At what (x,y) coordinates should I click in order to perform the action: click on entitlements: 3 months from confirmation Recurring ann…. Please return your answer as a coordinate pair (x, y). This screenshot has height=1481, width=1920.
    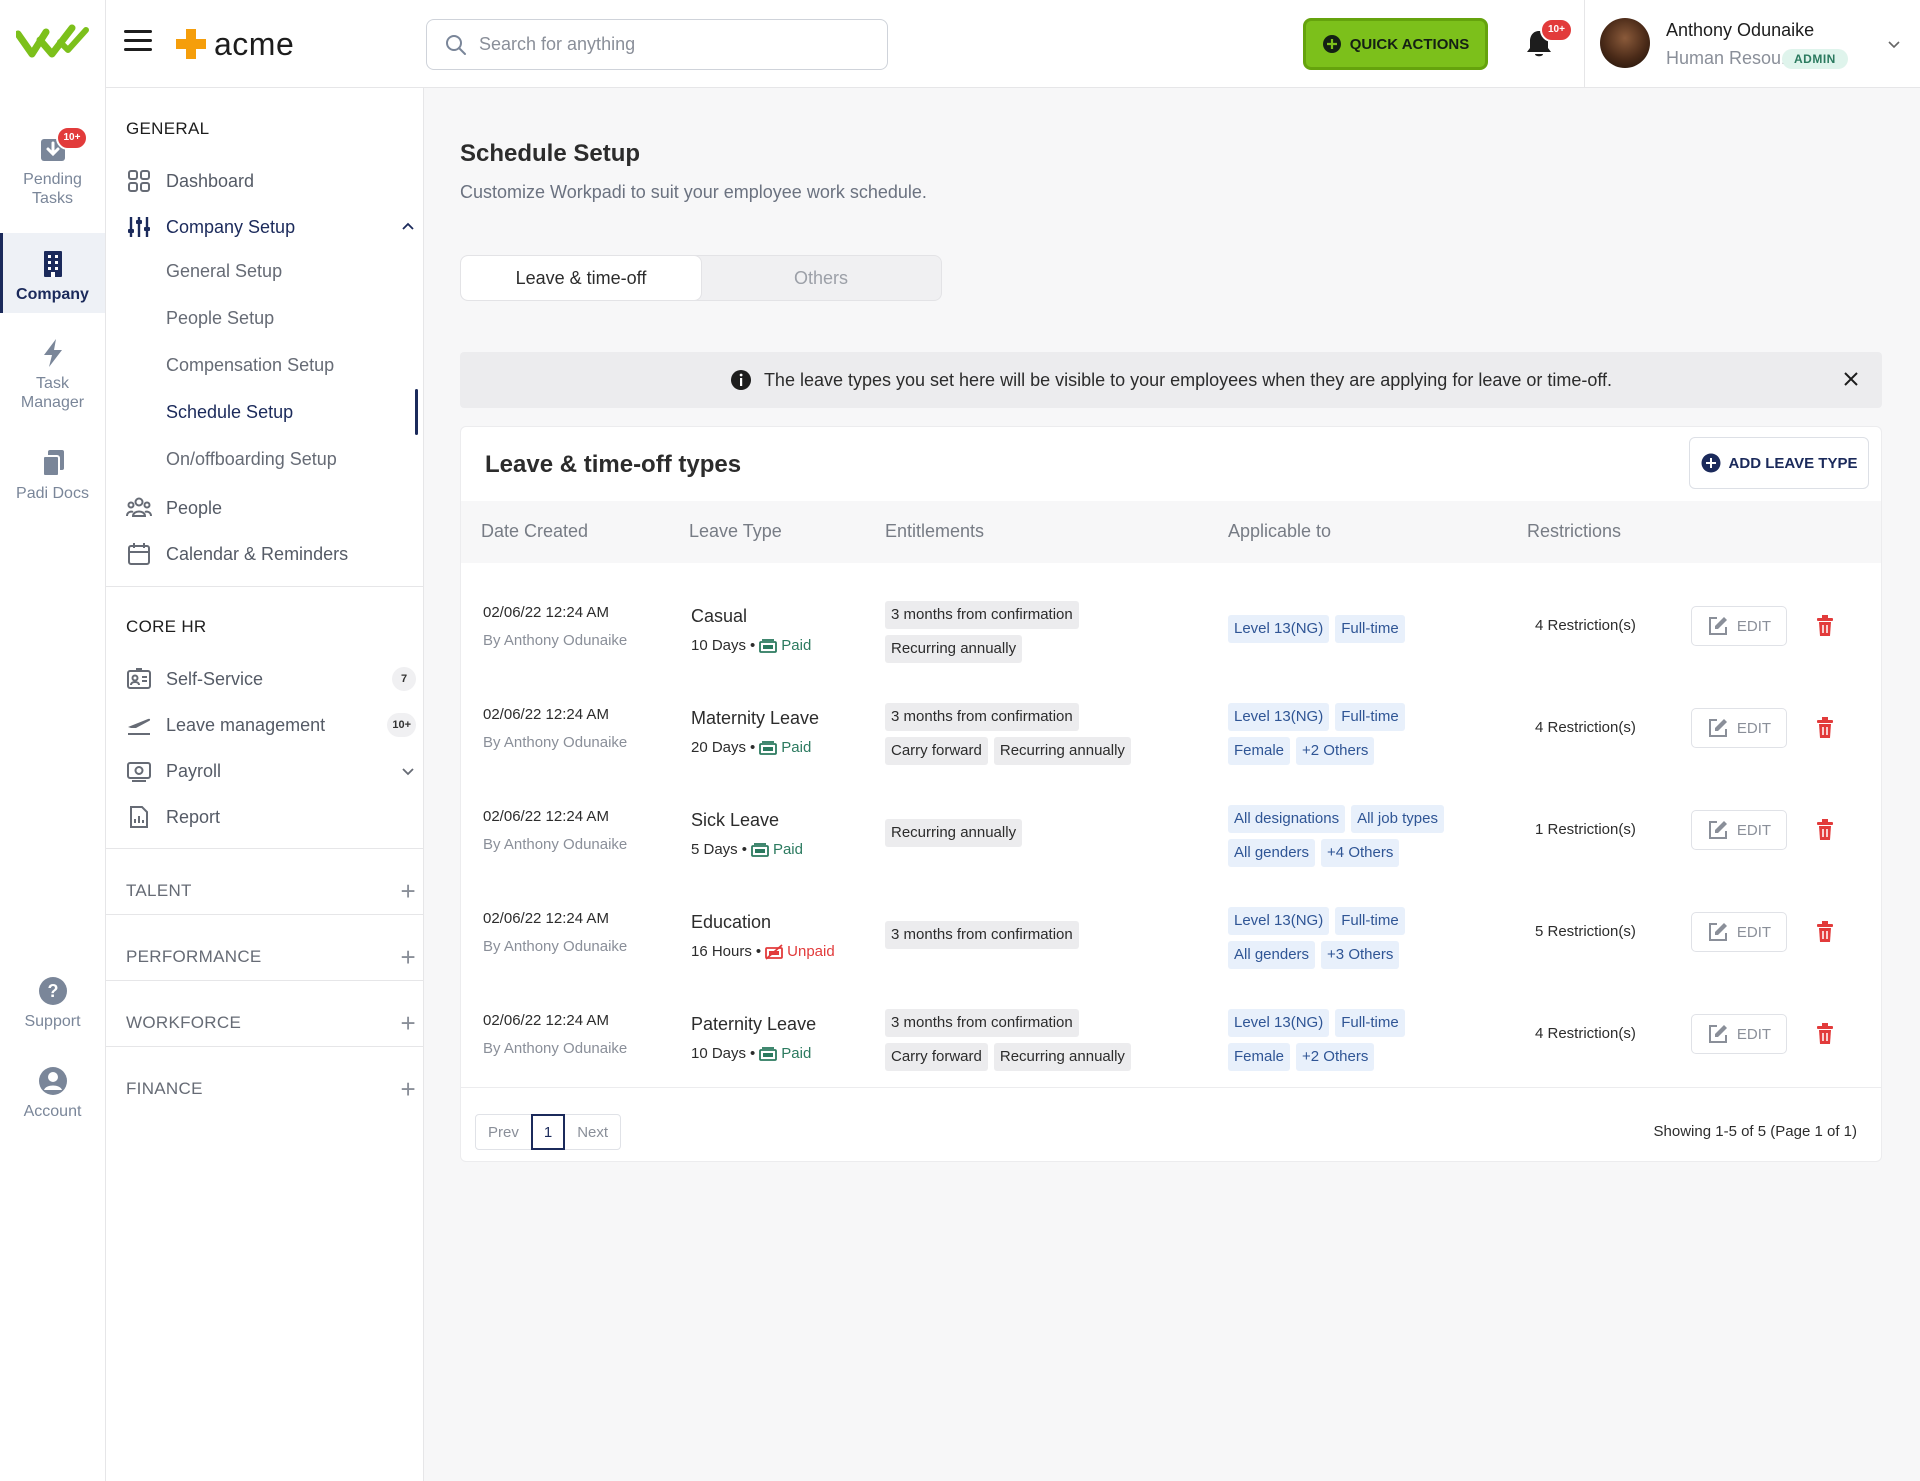
    Looking at the image, I should click on (1035, 632).